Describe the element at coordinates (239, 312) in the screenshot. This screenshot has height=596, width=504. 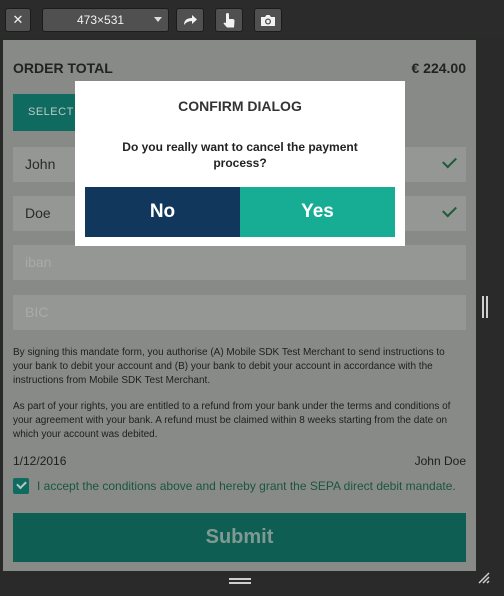
I see `bic-field: BIC` at that location.